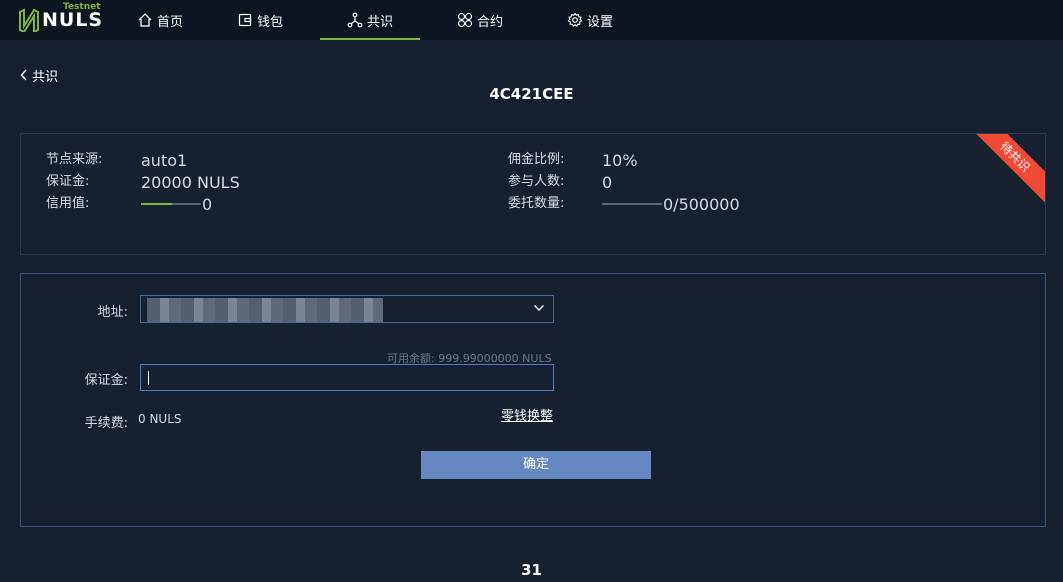 The height and width of the screenshot is (582, 1063). What do you see at coordinates (164, 160) in the screenshot?
I see `node-source-value: auto1` at bounding box center [164, 160].